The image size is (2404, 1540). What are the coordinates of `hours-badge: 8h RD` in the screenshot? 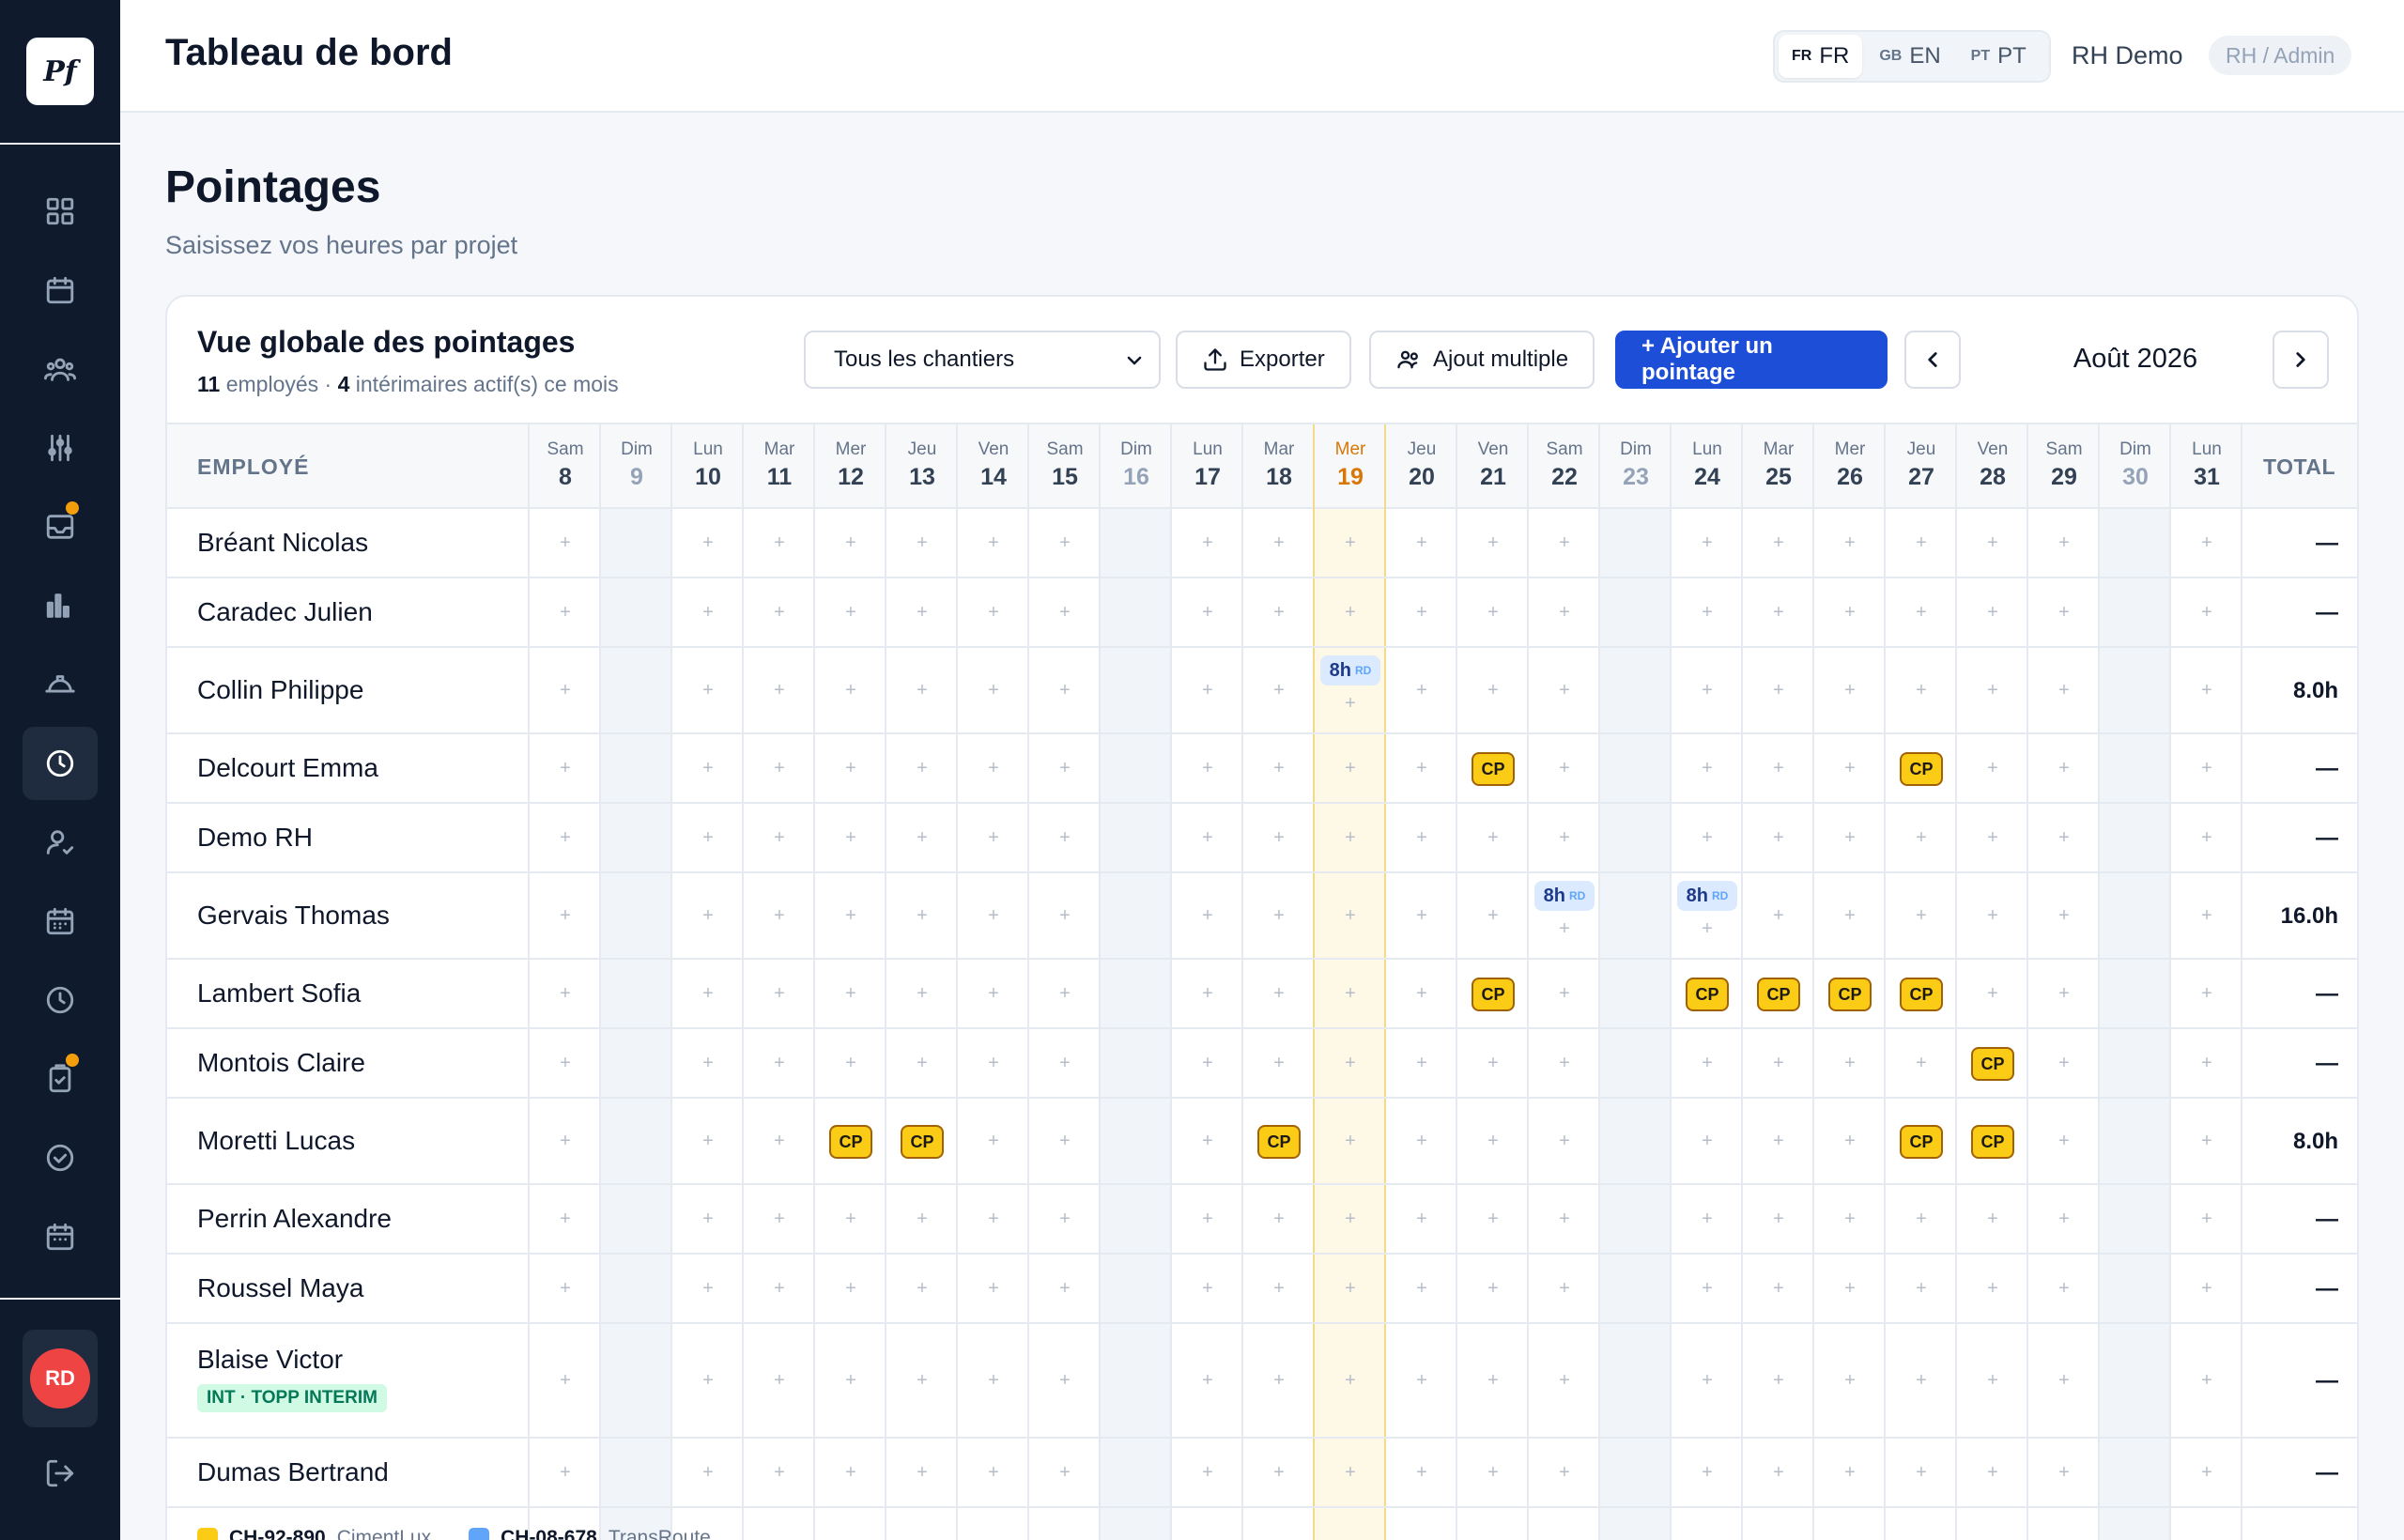 It's located at (1350, 670).